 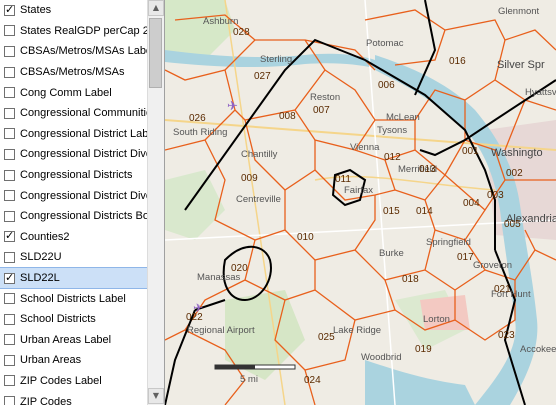 I want to click on layer-item: Urban Areas Label, so click(x=73, y=340).